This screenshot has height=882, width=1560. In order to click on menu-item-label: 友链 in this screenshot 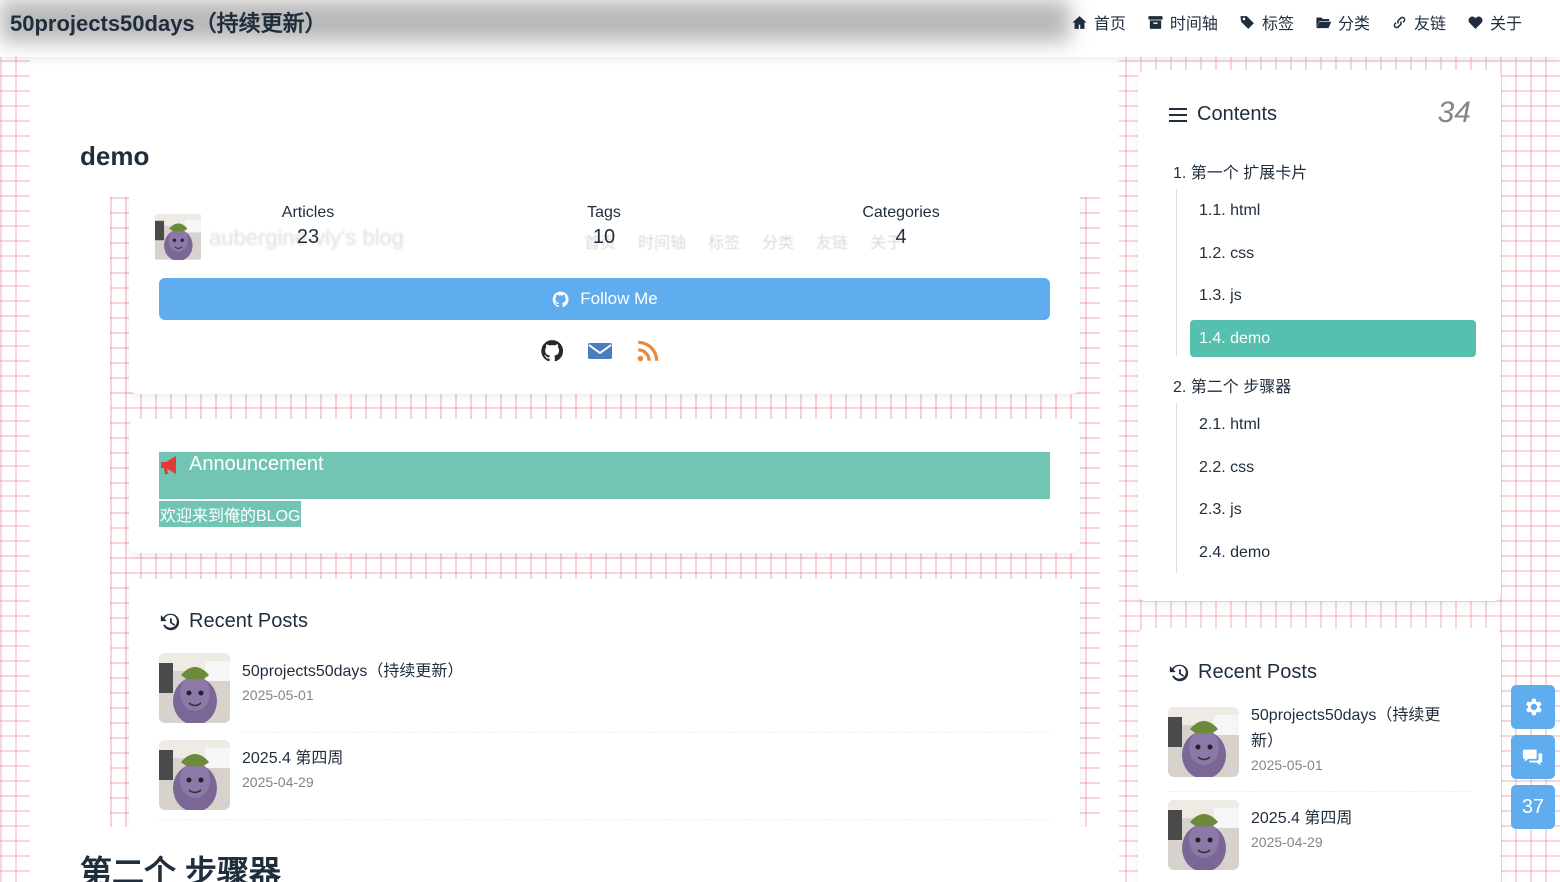, I will do `click(1429, 24)`.